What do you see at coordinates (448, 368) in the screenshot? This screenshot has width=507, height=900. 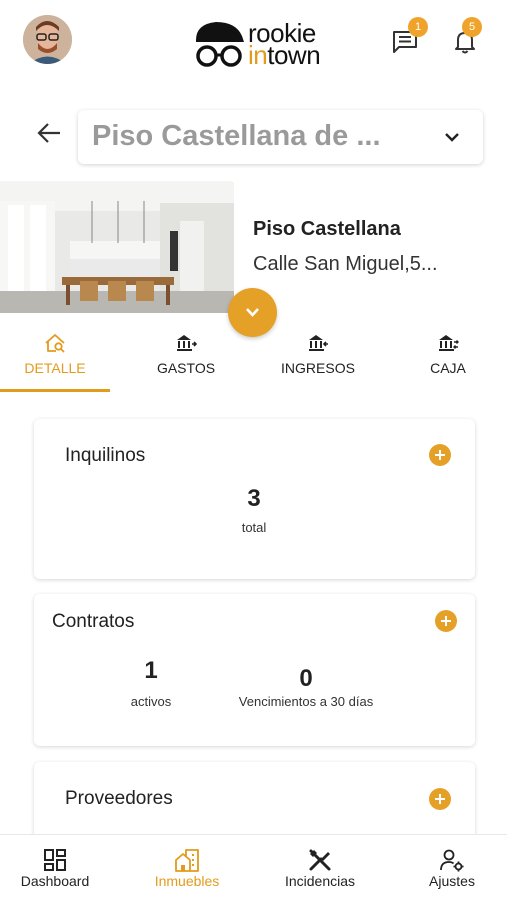 I see `tab-caja-label: CAJA` at bounding box center [448, 368].